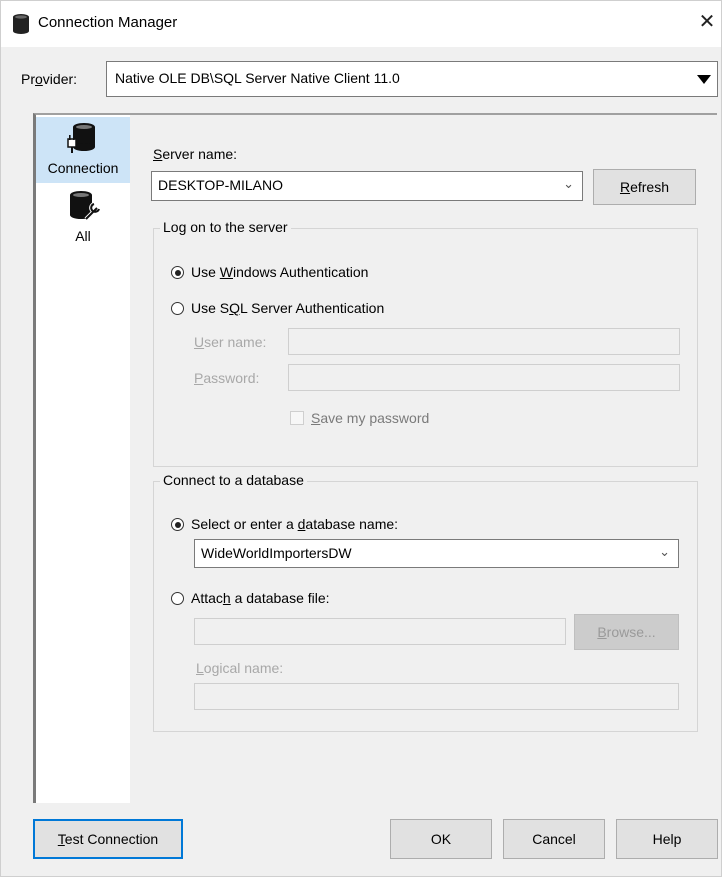  What do you see at coordinates (195, 154) in the screenshot?
I see `server-name-label: Server name:` at bounding box center [195, 154].